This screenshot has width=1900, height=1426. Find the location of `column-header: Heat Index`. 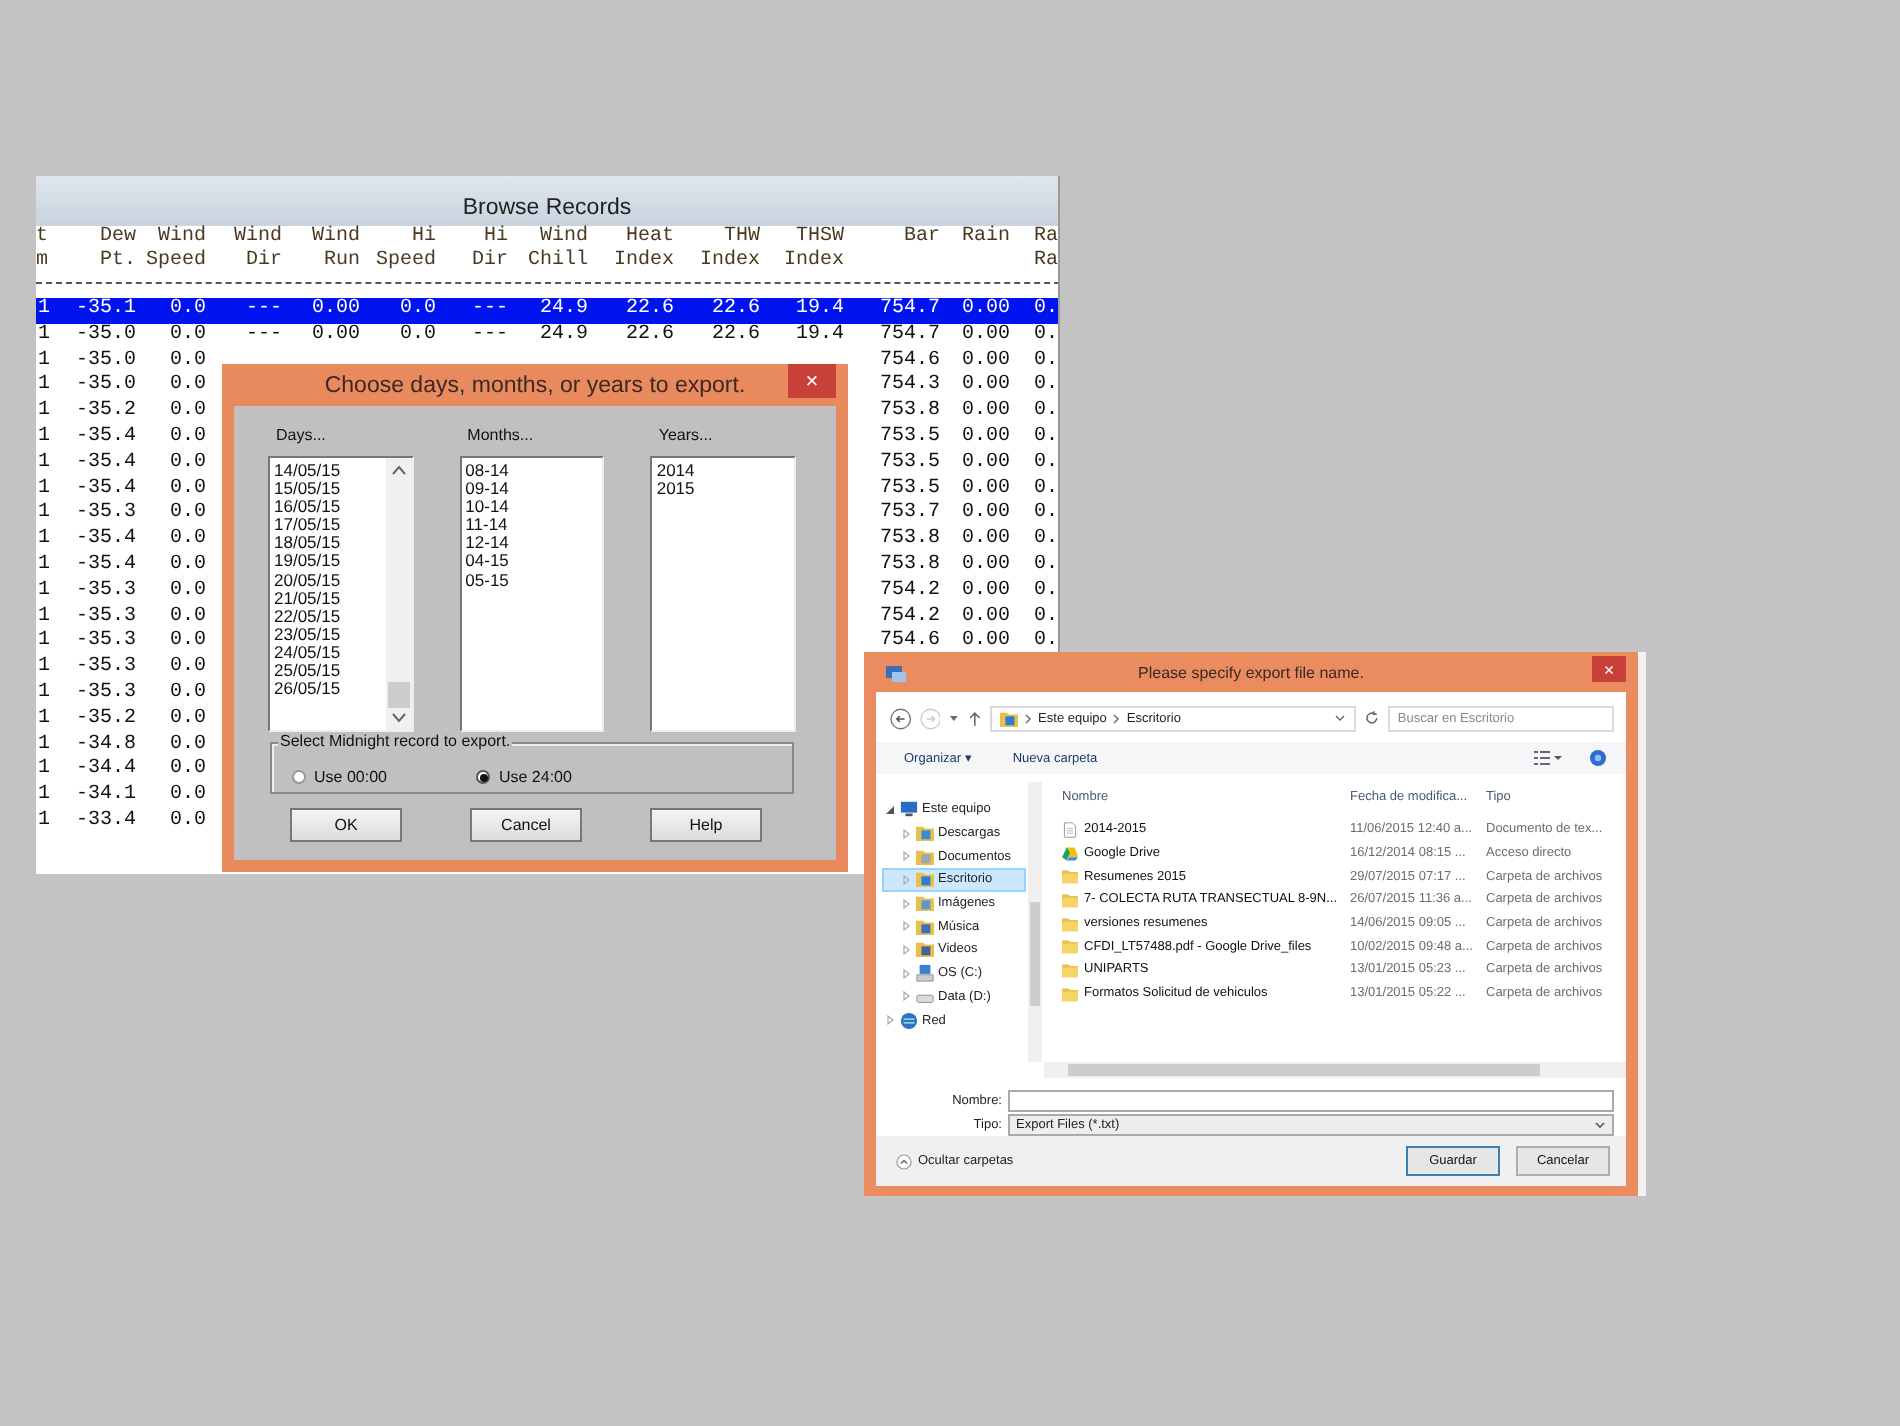

column-header: Heat Index is located at coordinates (642, 250).